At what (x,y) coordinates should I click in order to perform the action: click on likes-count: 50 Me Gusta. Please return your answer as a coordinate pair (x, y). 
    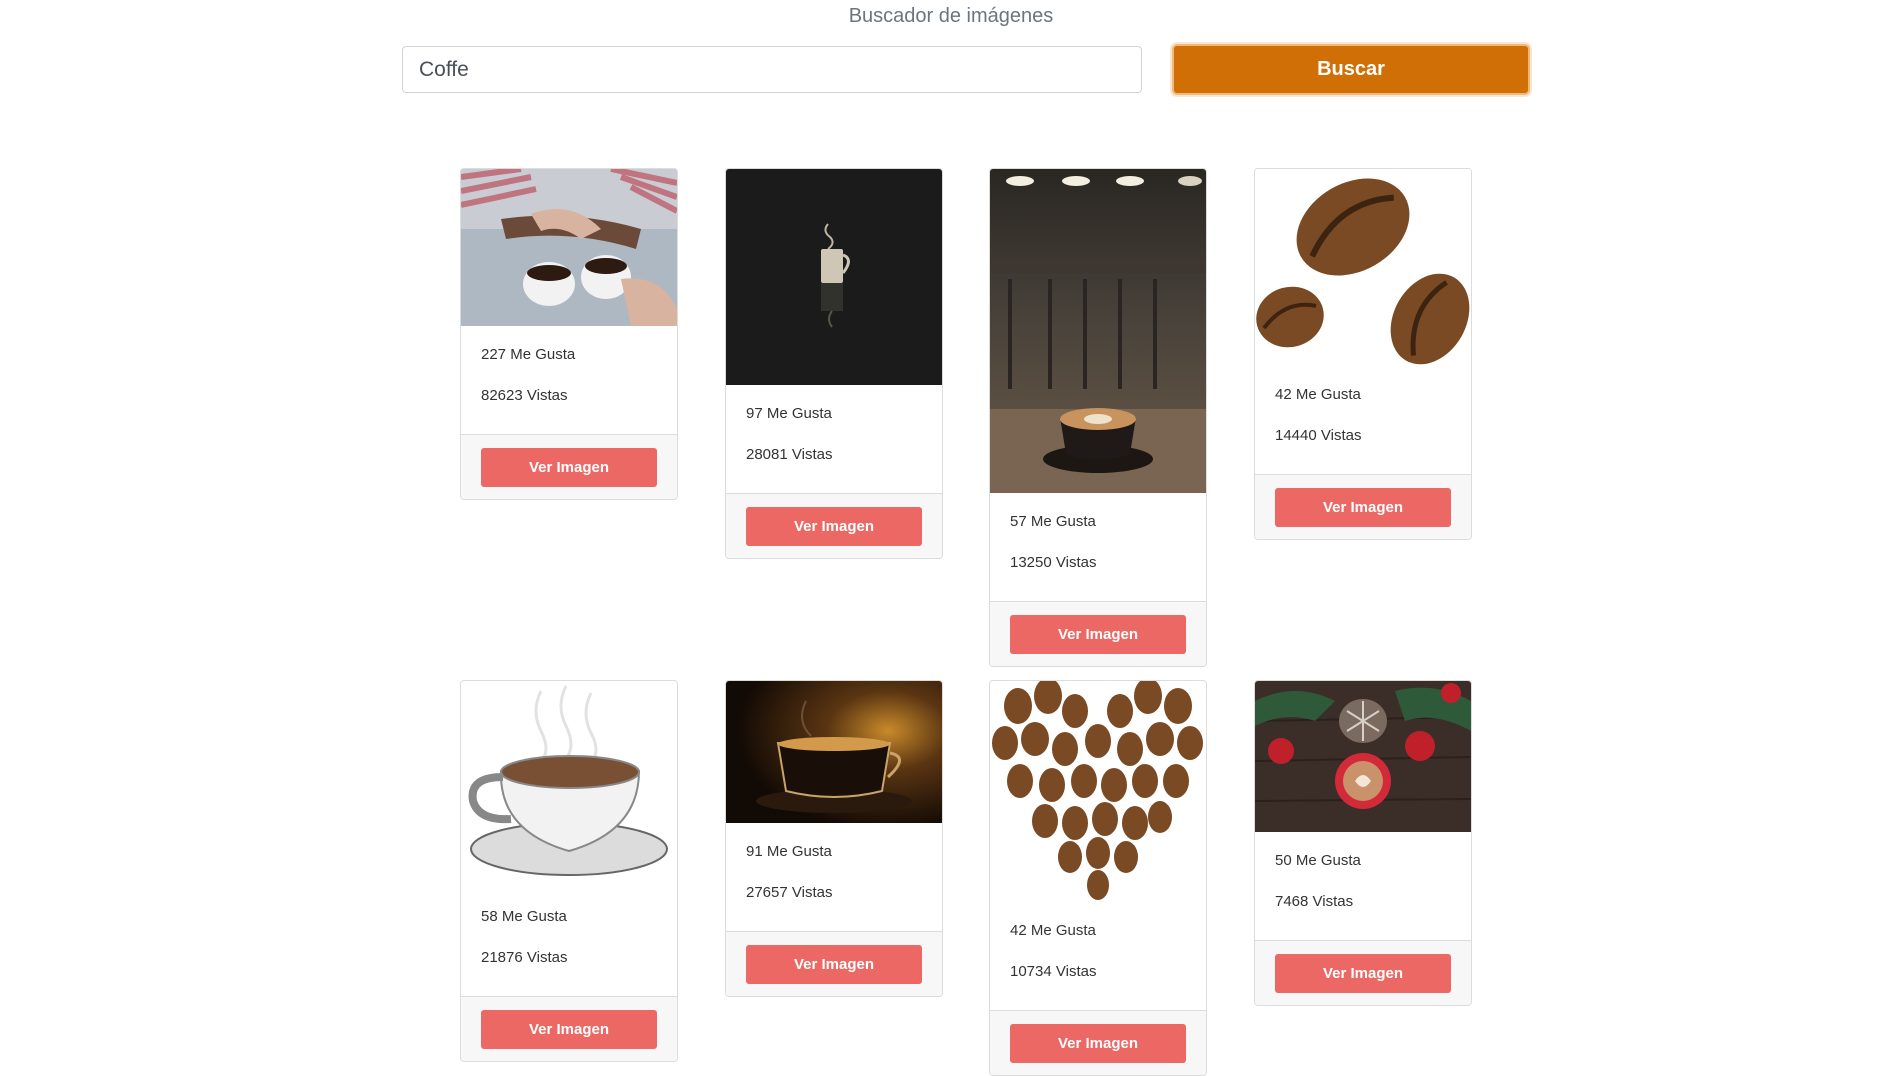
    Looking at the image, I should click on (1318, 860).